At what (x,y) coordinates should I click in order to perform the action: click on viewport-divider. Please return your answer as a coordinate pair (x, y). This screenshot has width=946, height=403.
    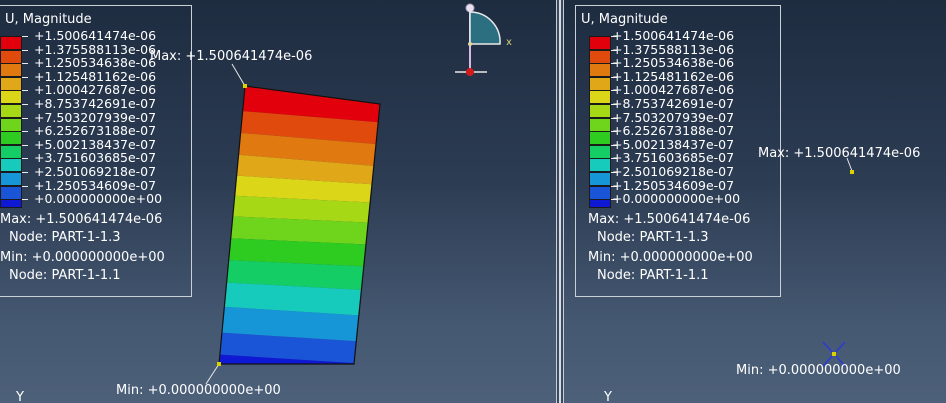
    Looking at the image, I should click on (560, 201).